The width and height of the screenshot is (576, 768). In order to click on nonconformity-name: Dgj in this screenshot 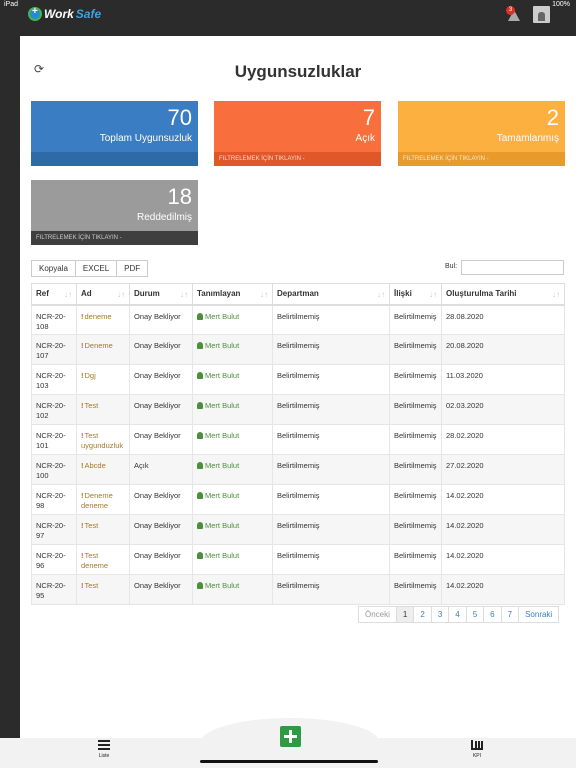, I will do `click(90, 375)`.